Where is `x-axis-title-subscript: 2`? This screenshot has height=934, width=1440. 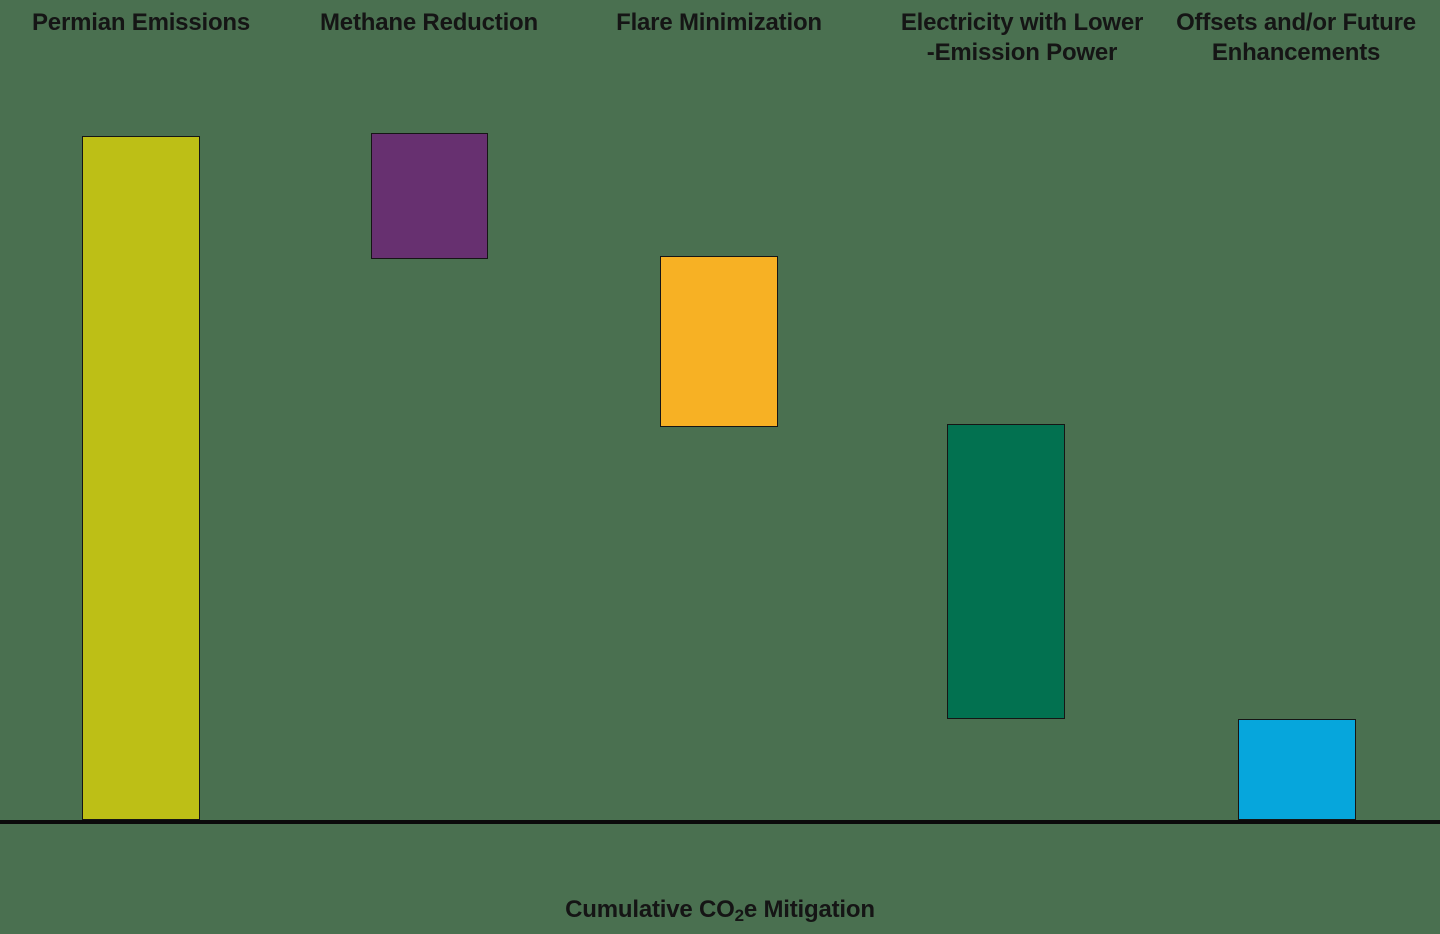 x-axis-title-subscript: 2 is located at coordinates (739, 915).